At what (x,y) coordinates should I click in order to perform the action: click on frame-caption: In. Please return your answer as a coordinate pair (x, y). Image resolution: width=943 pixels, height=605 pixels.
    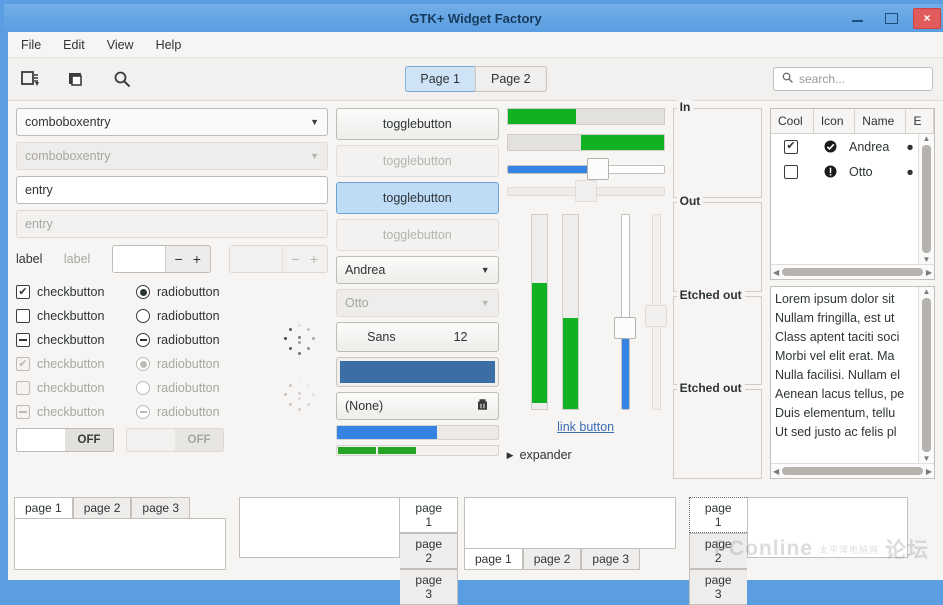
    Looking at the image, I should click on (685, 107).